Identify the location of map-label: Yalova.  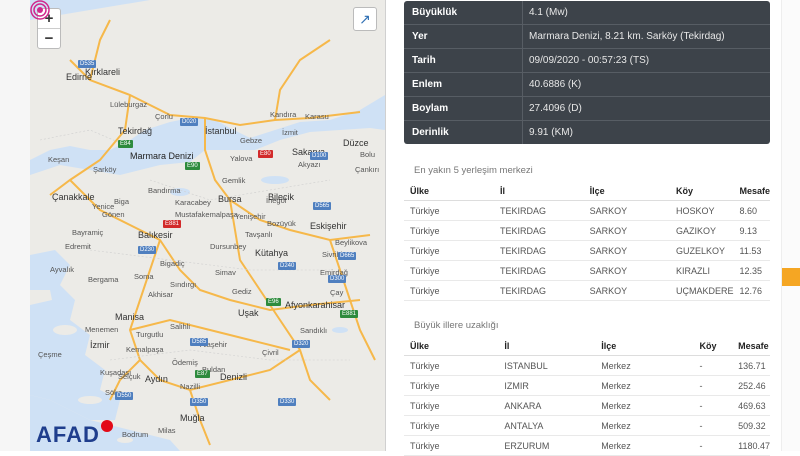
(241, 158).